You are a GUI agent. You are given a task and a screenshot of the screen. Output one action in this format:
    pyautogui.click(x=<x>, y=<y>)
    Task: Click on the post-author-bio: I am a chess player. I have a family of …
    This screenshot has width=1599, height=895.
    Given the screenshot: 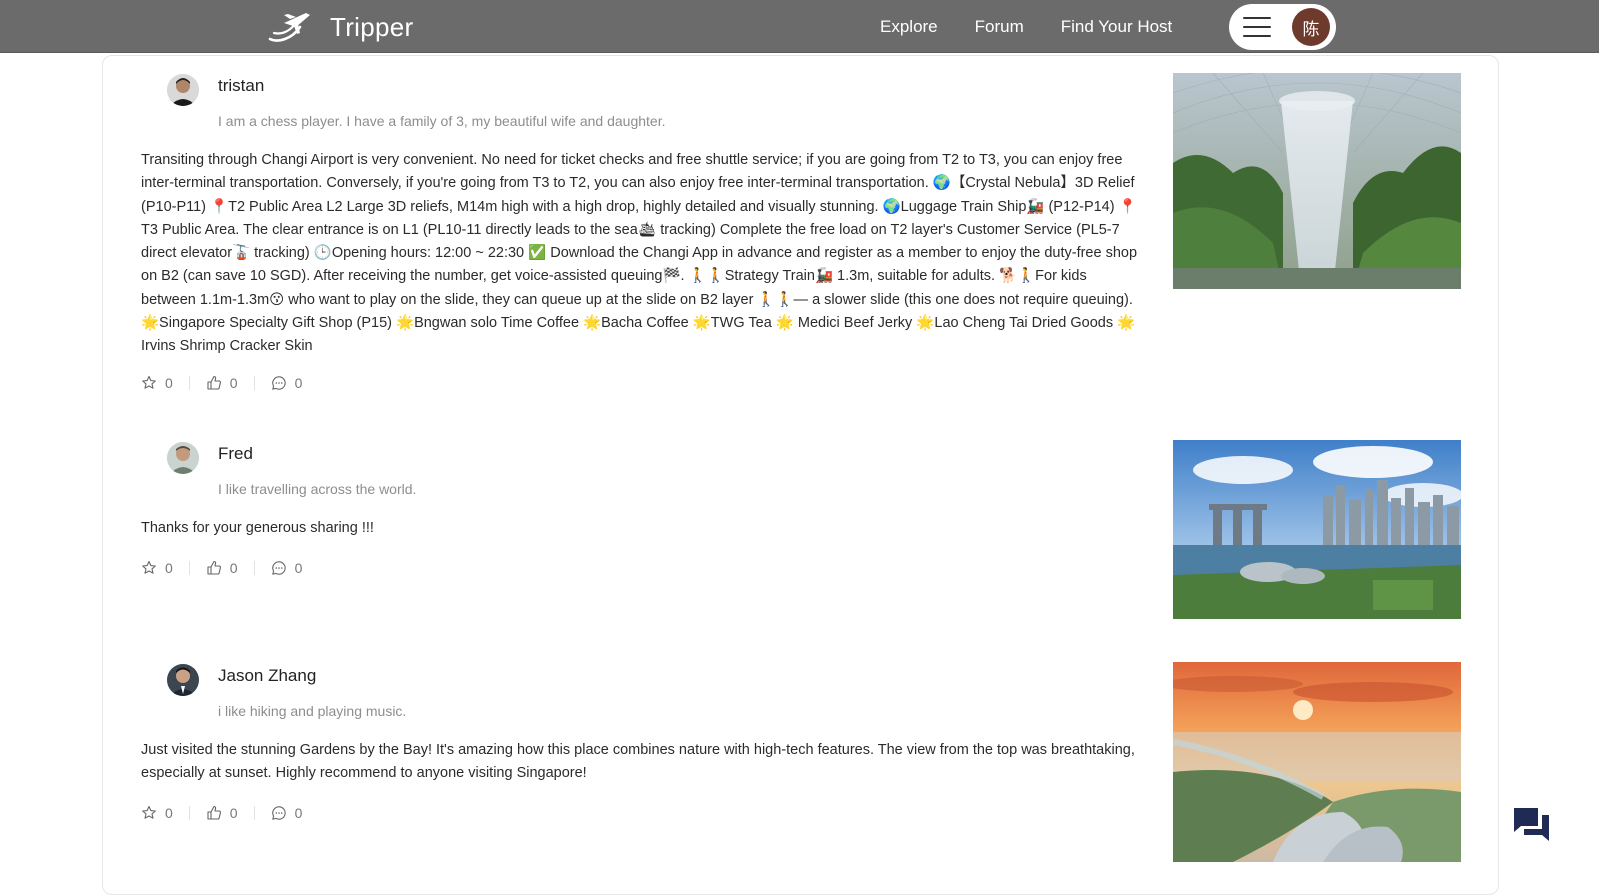 What is the action you would take?
    pyautogui.click(x=442, y=121)
    